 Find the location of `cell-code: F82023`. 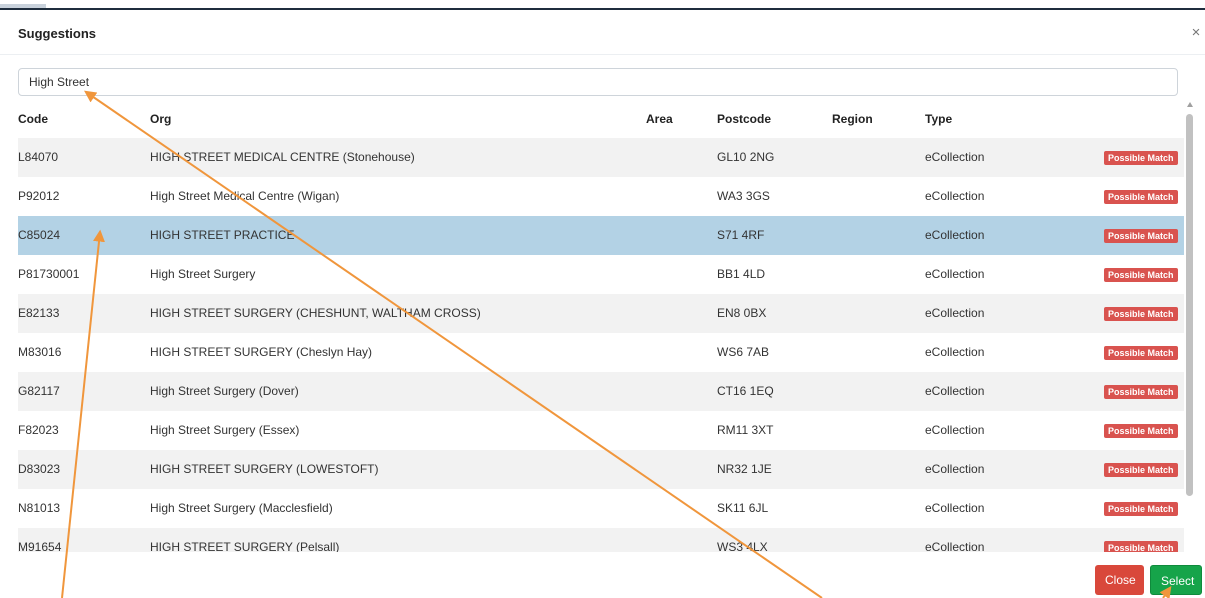

cell-code: F82023 is located at coordinates (38, 430).